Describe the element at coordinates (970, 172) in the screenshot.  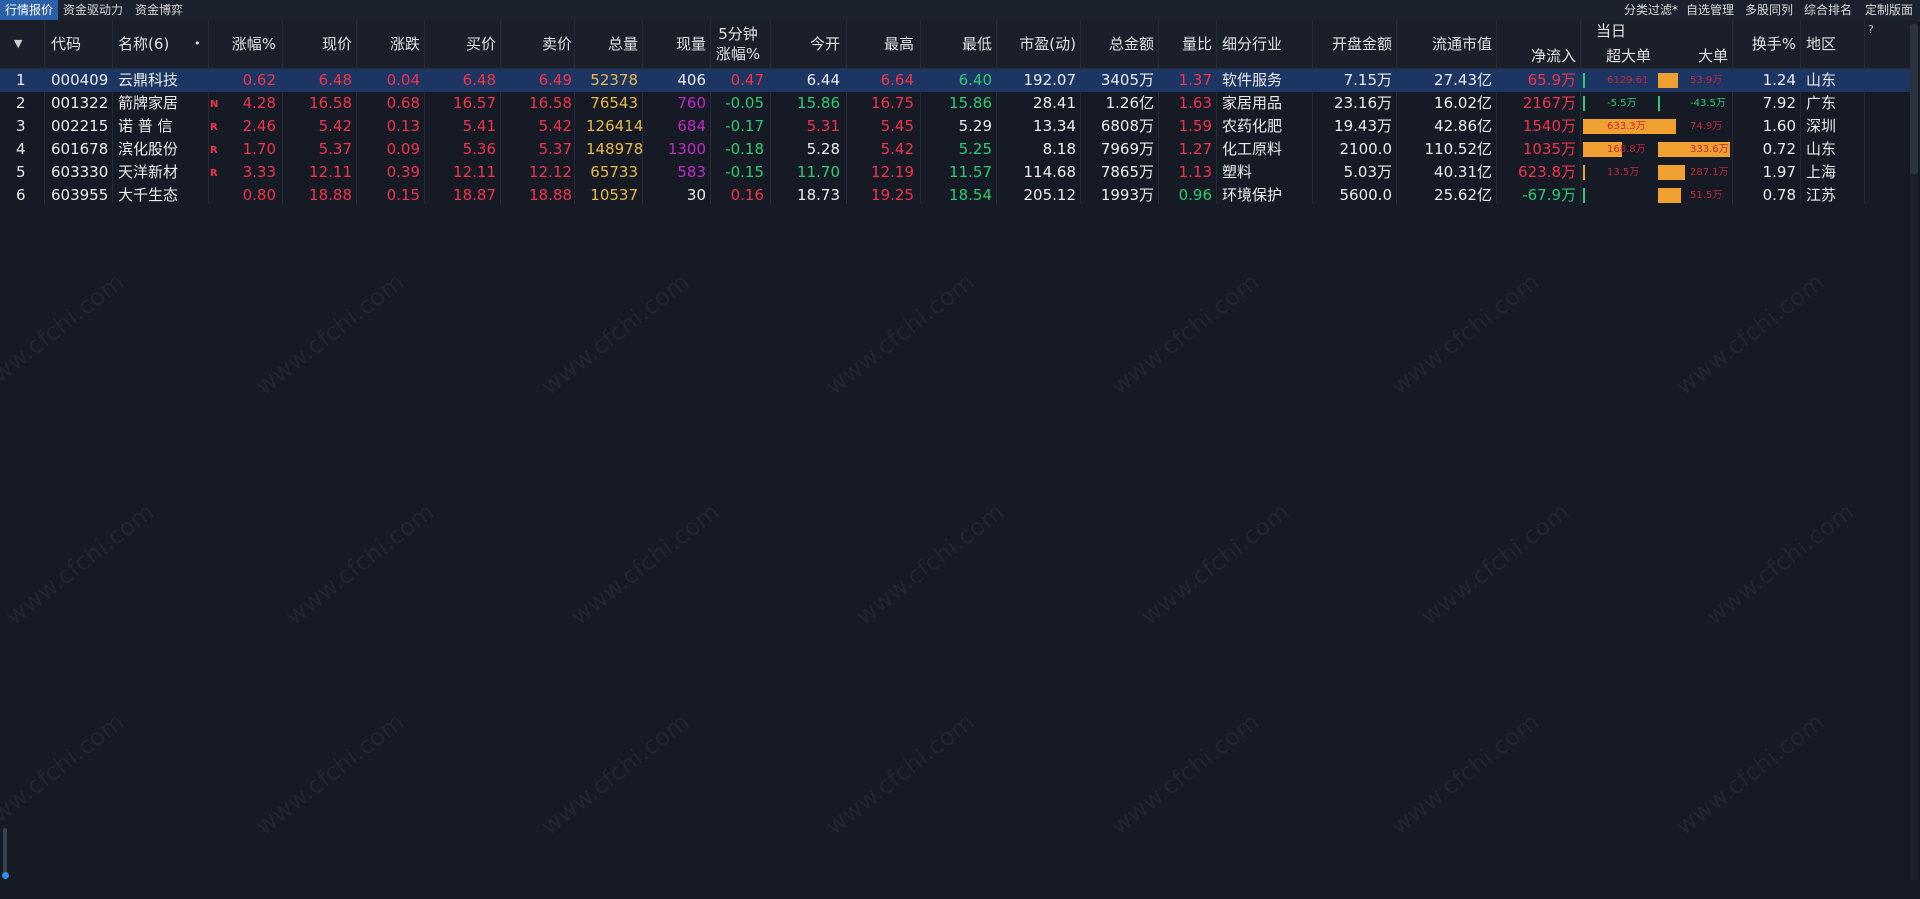
I see `cell-low: 11.57` at that location.